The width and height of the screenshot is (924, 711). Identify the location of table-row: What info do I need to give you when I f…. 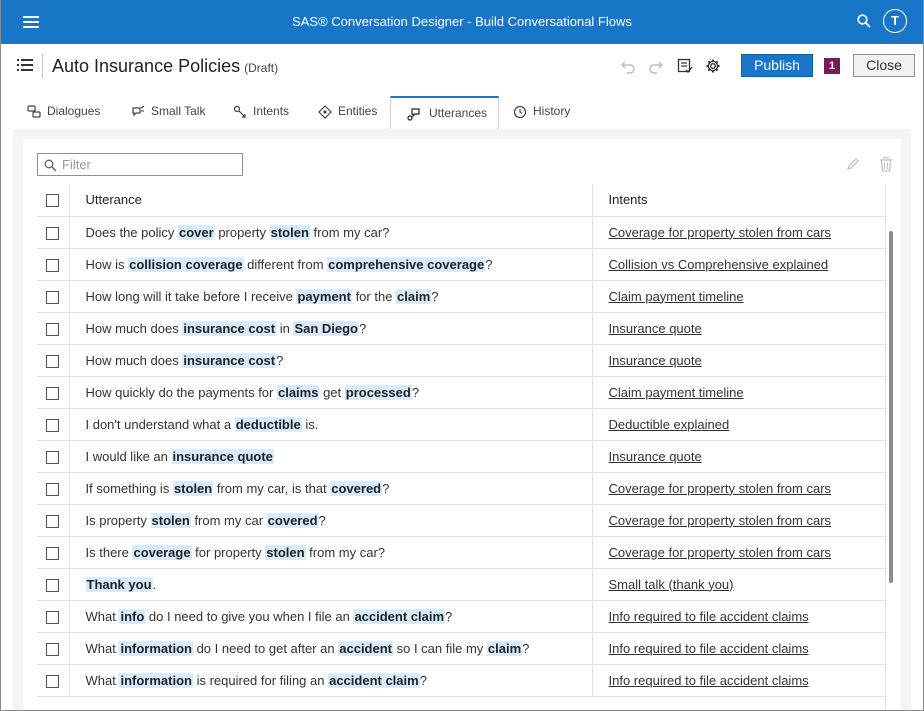
(461, 616).